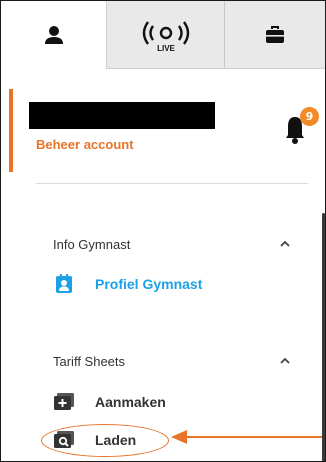  I want to click on annotation-arrow, so click(248, 437).